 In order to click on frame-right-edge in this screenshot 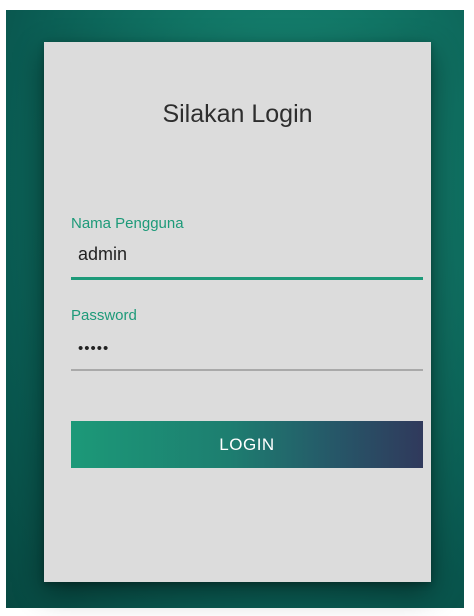, I will do `click(469, 308)`.